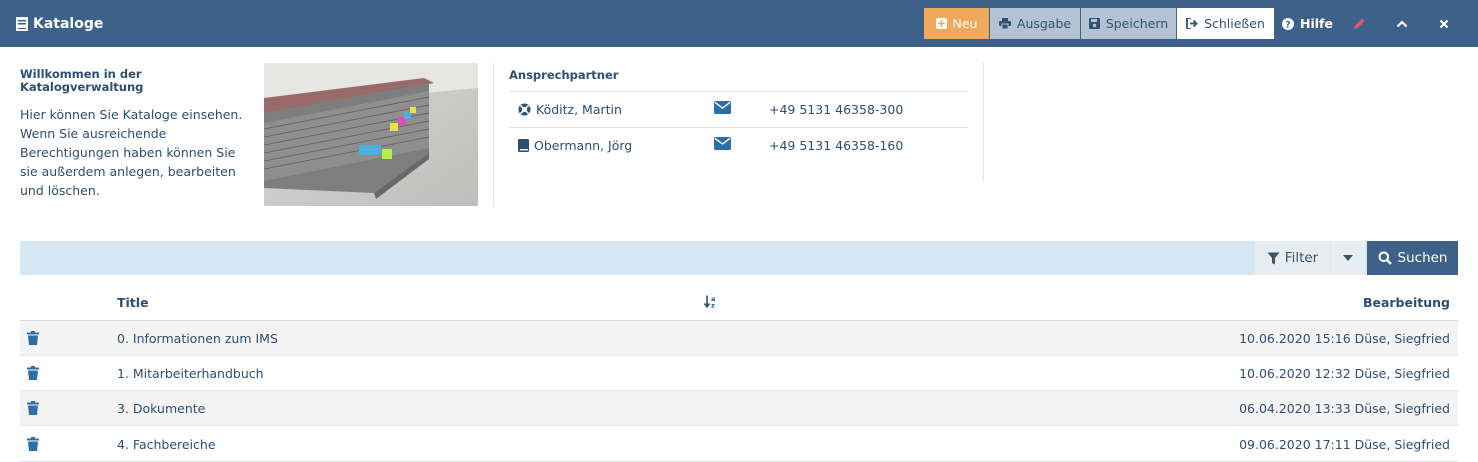  What do you see at coordinates (1344, 373) in the screenshot?
I see `row-edited: 10.06.2020 12:32 Düse, Siegfried` at bounding box center [1344, 373].